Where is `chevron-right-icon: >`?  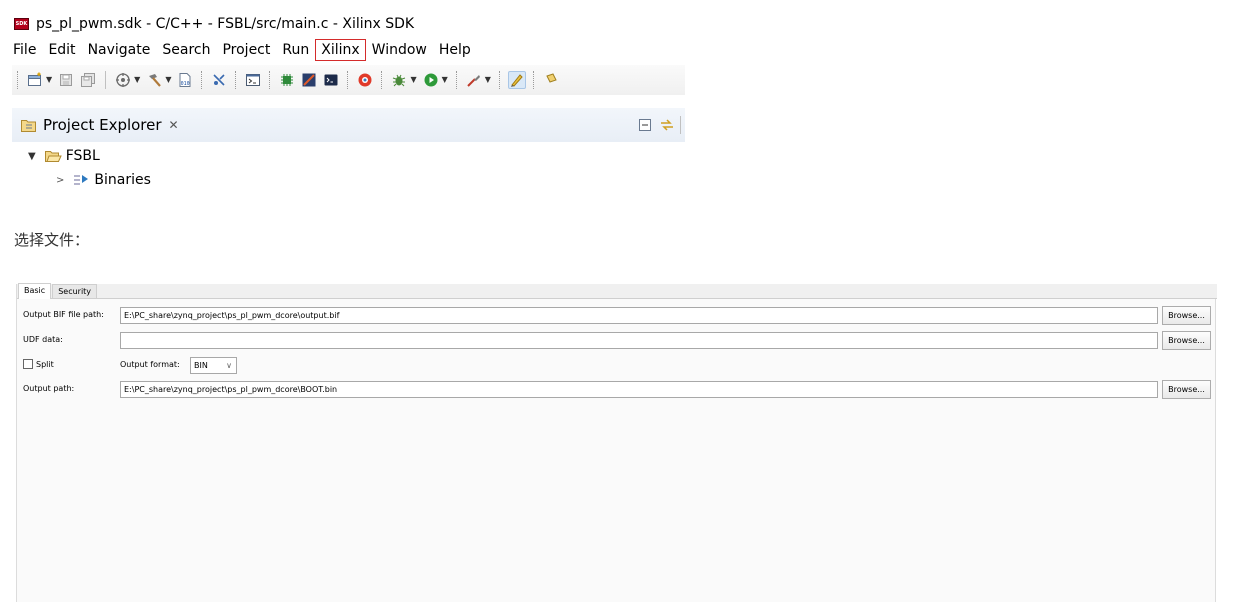
chevron-right-icon: > is located at coordinates (60, 180).